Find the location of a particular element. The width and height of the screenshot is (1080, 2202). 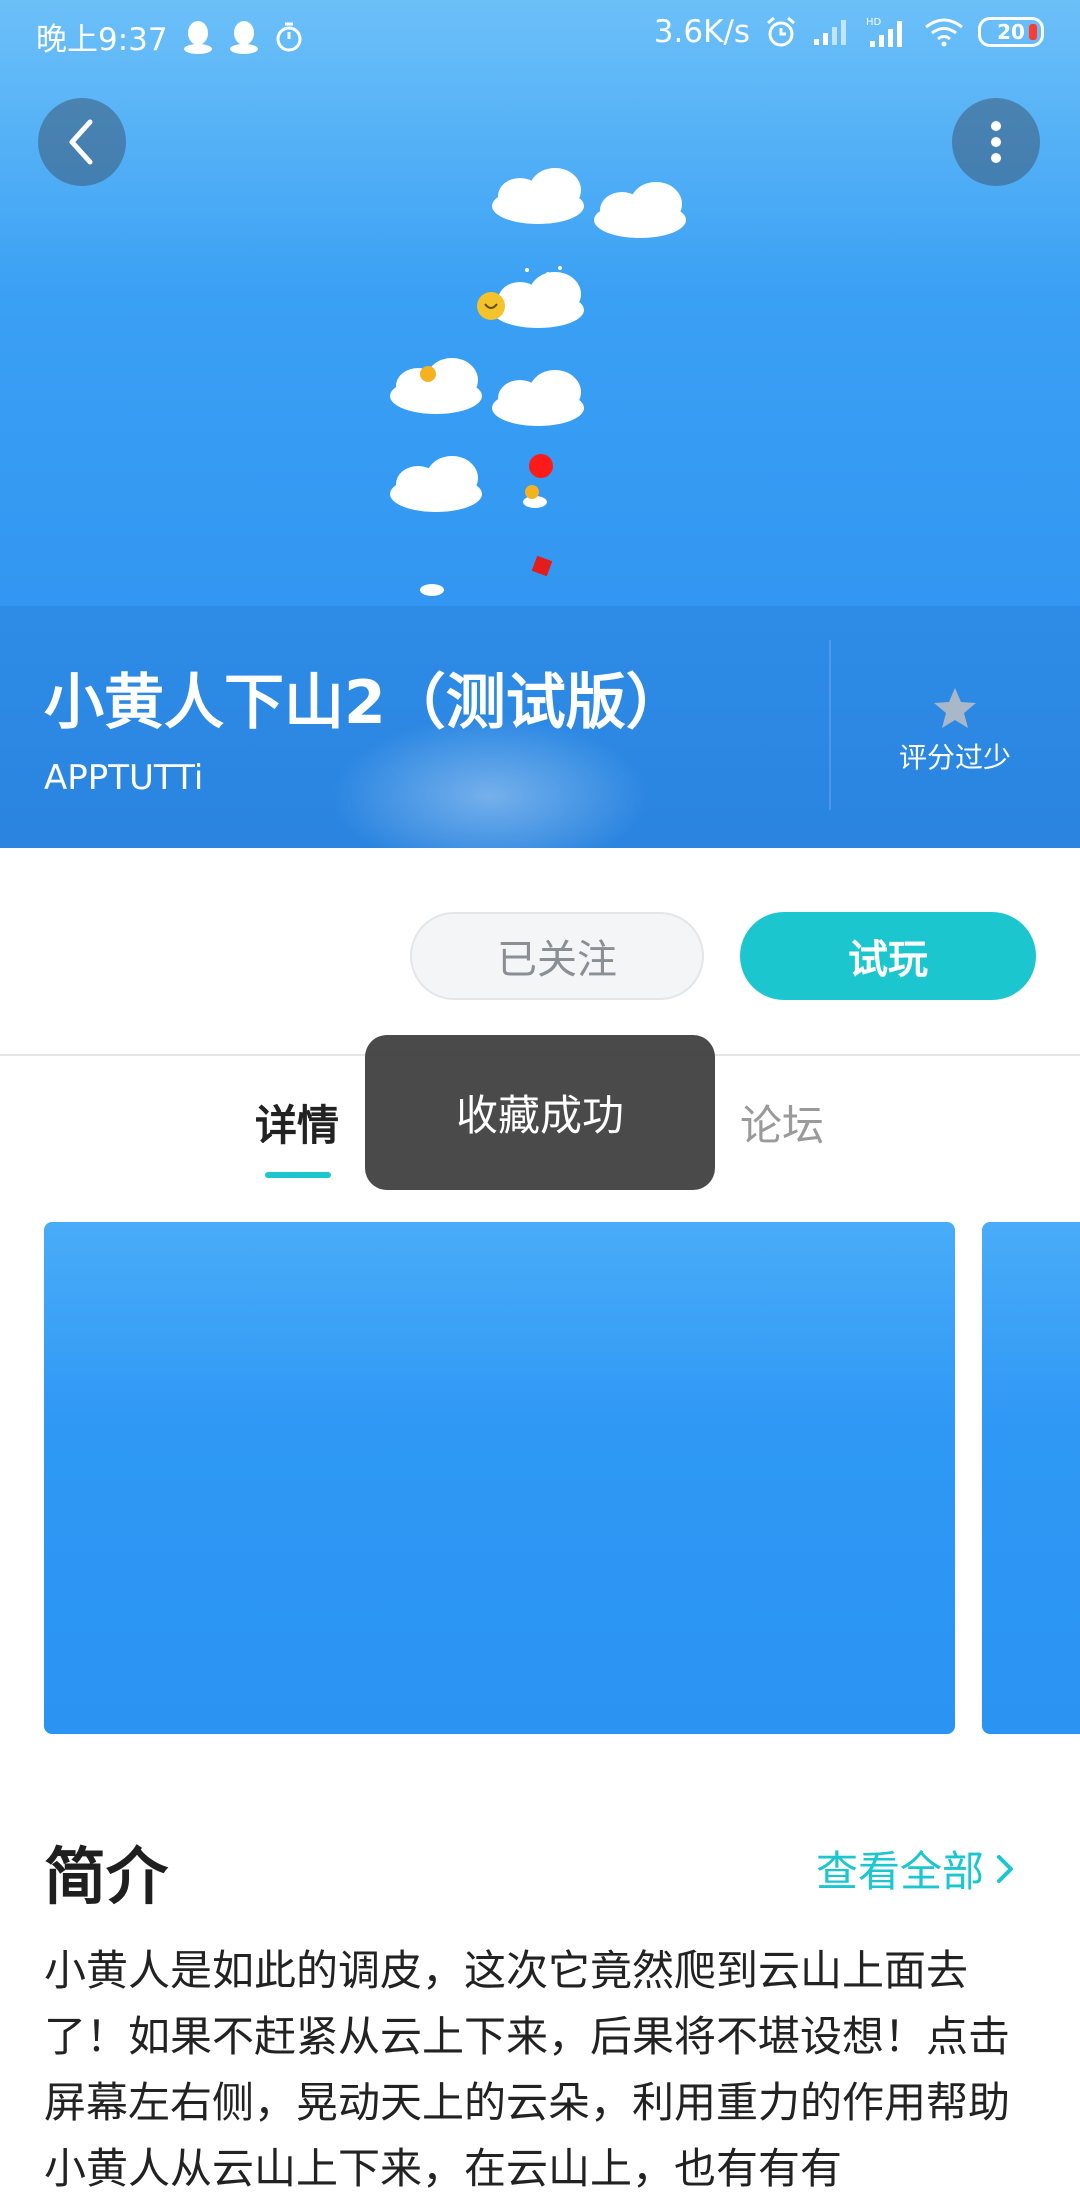

action-bar: 已关注 试玩 is located at coordinates (540, 951).